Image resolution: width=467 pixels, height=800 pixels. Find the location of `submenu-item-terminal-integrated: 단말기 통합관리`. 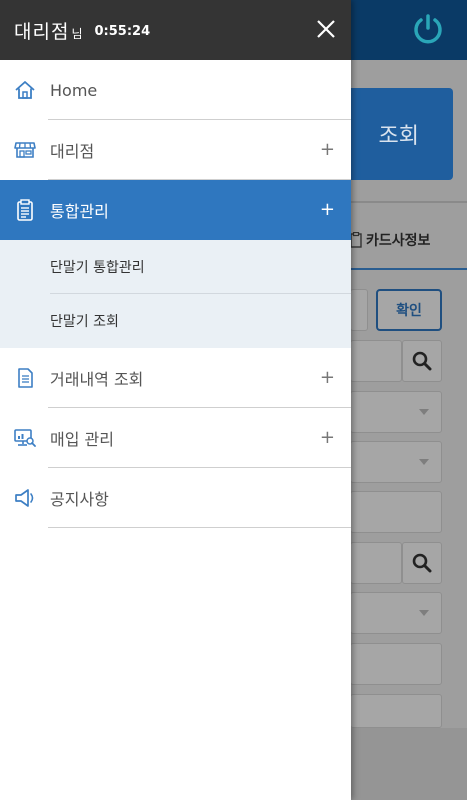

submenu-item-terminal-integrated: 단말기 통합관리 is located at coordinates (175, 267).